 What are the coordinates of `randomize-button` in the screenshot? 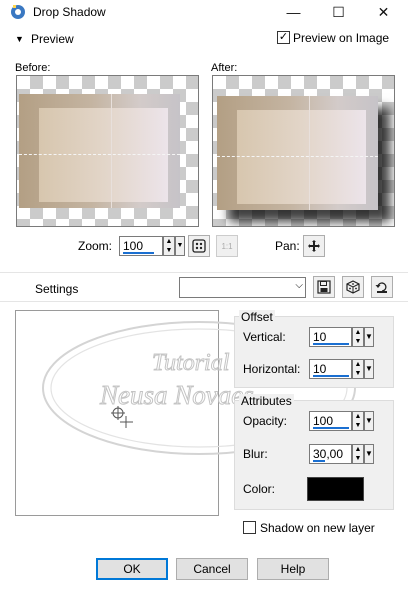 It's located at (353, 287).